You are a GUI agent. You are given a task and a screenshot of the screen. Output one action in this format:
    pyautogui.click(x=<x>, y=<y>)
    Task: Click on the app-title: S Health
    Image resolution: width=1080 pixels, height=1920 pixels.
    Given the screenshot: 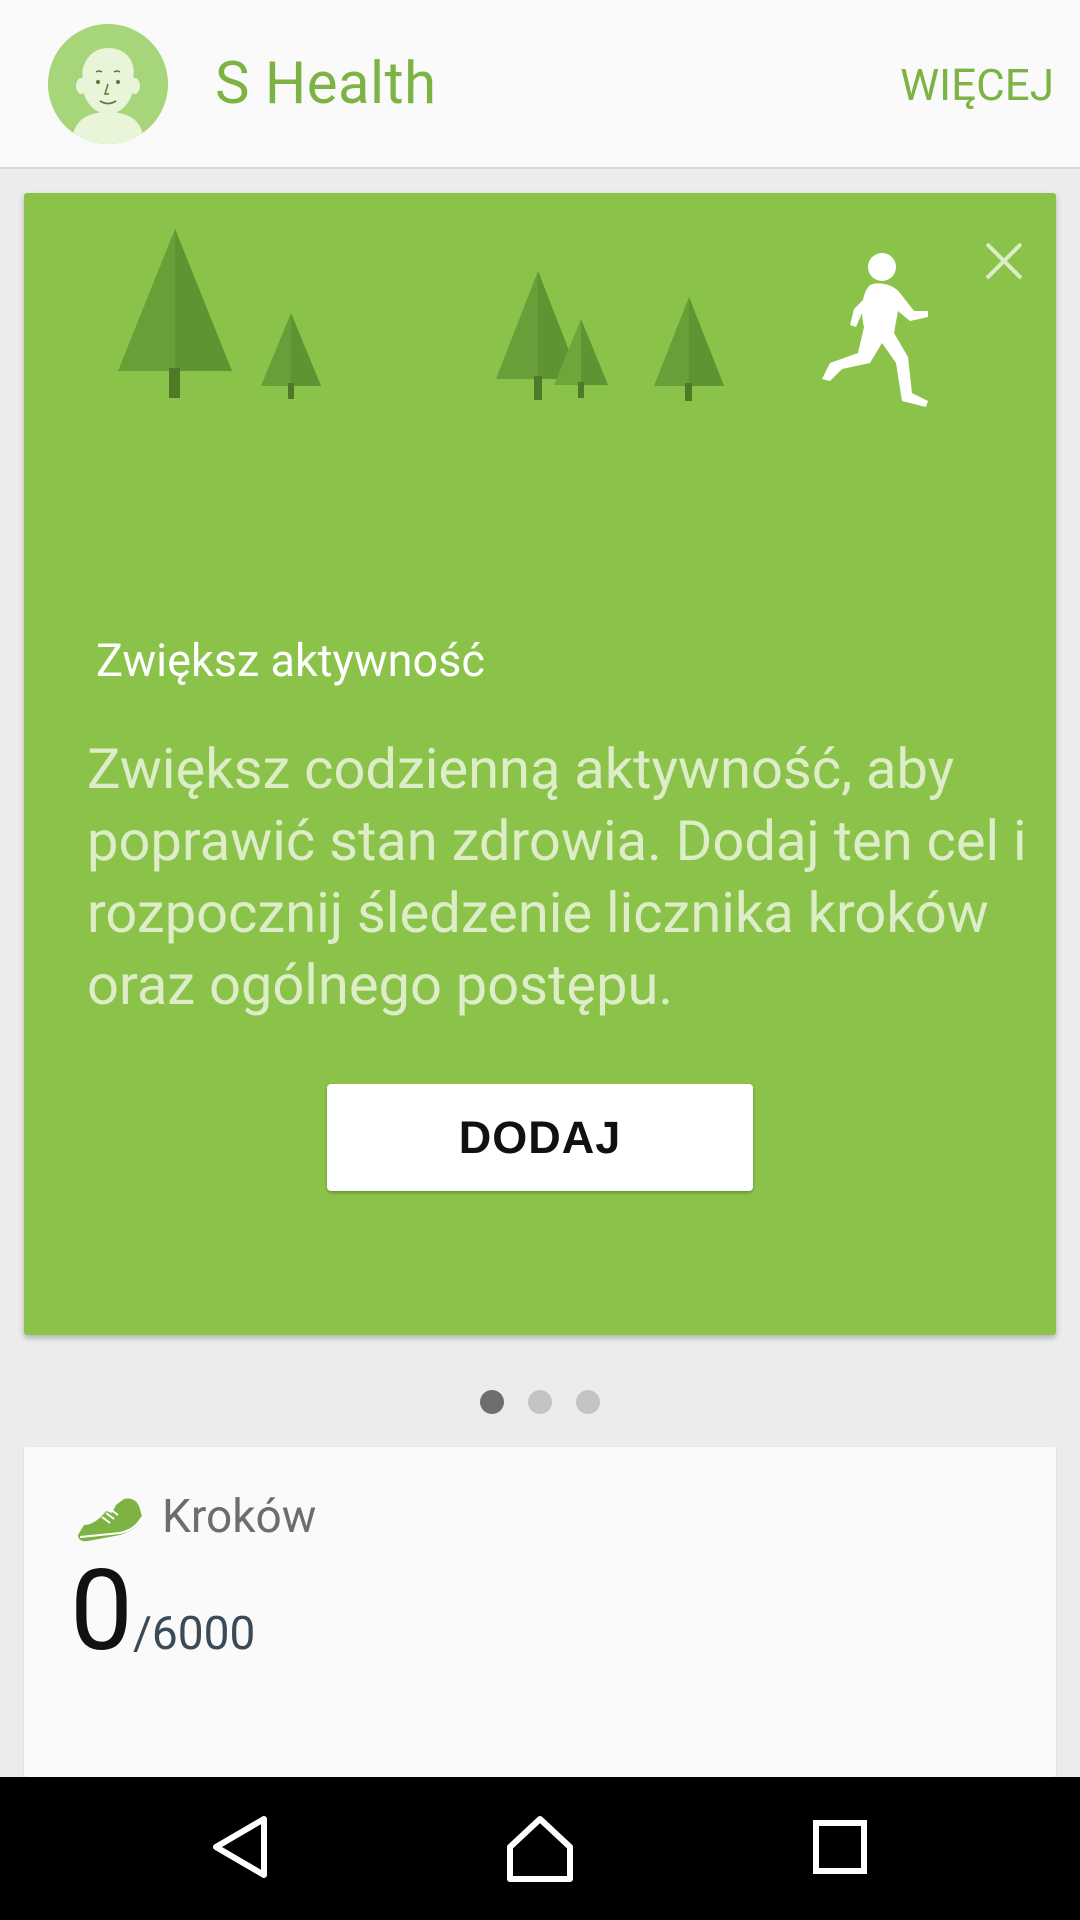 What is the action you would take?
    pyautogui.click(x=326, y=84)
    